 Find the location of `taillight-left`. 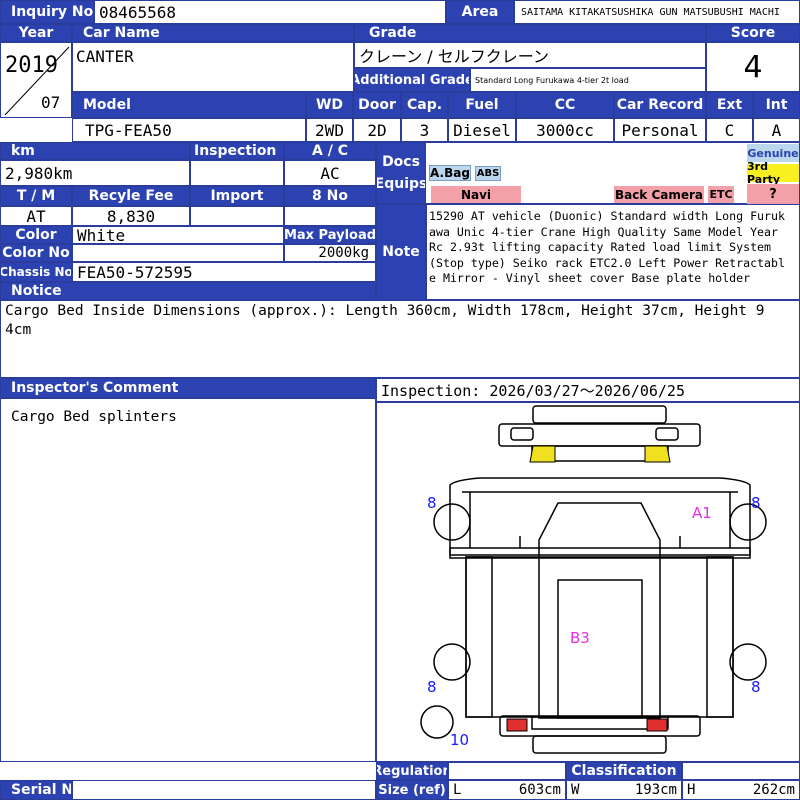

taillight-left is located at coordinates (517, 725).